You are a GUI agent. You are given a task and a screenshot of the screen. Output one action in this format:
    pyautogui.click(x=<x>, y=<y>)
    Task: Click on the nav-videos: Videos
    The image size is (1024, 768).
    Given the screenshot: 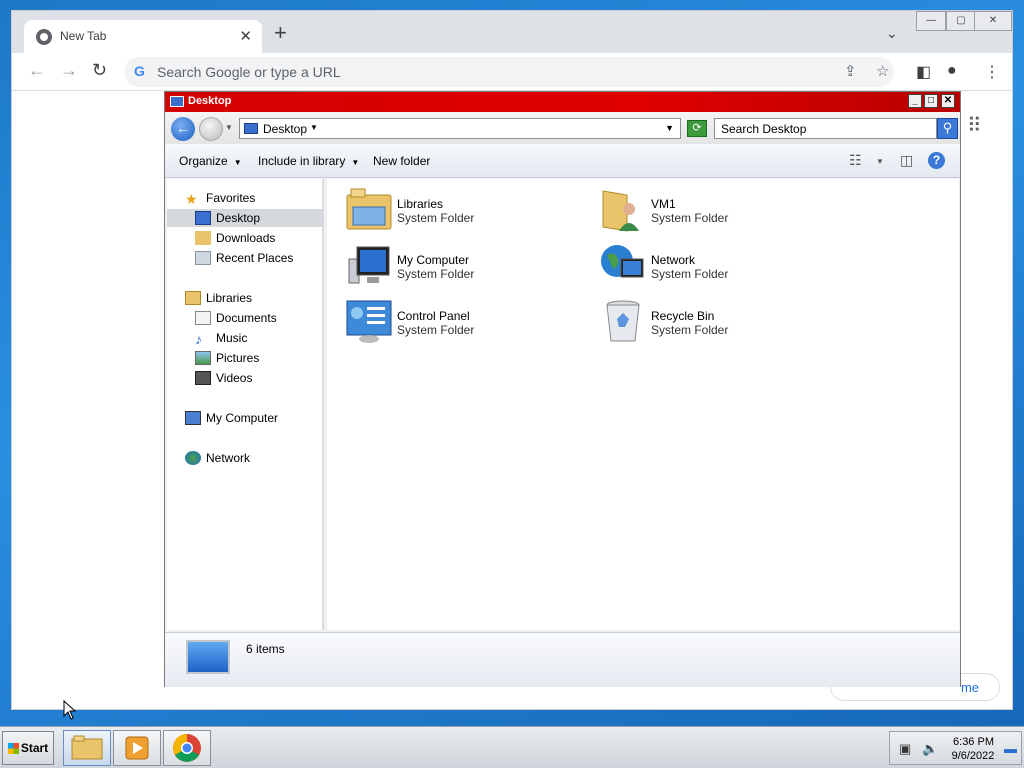 What is the action you would take?
    pyautogui.click(x=223, y=378)
    